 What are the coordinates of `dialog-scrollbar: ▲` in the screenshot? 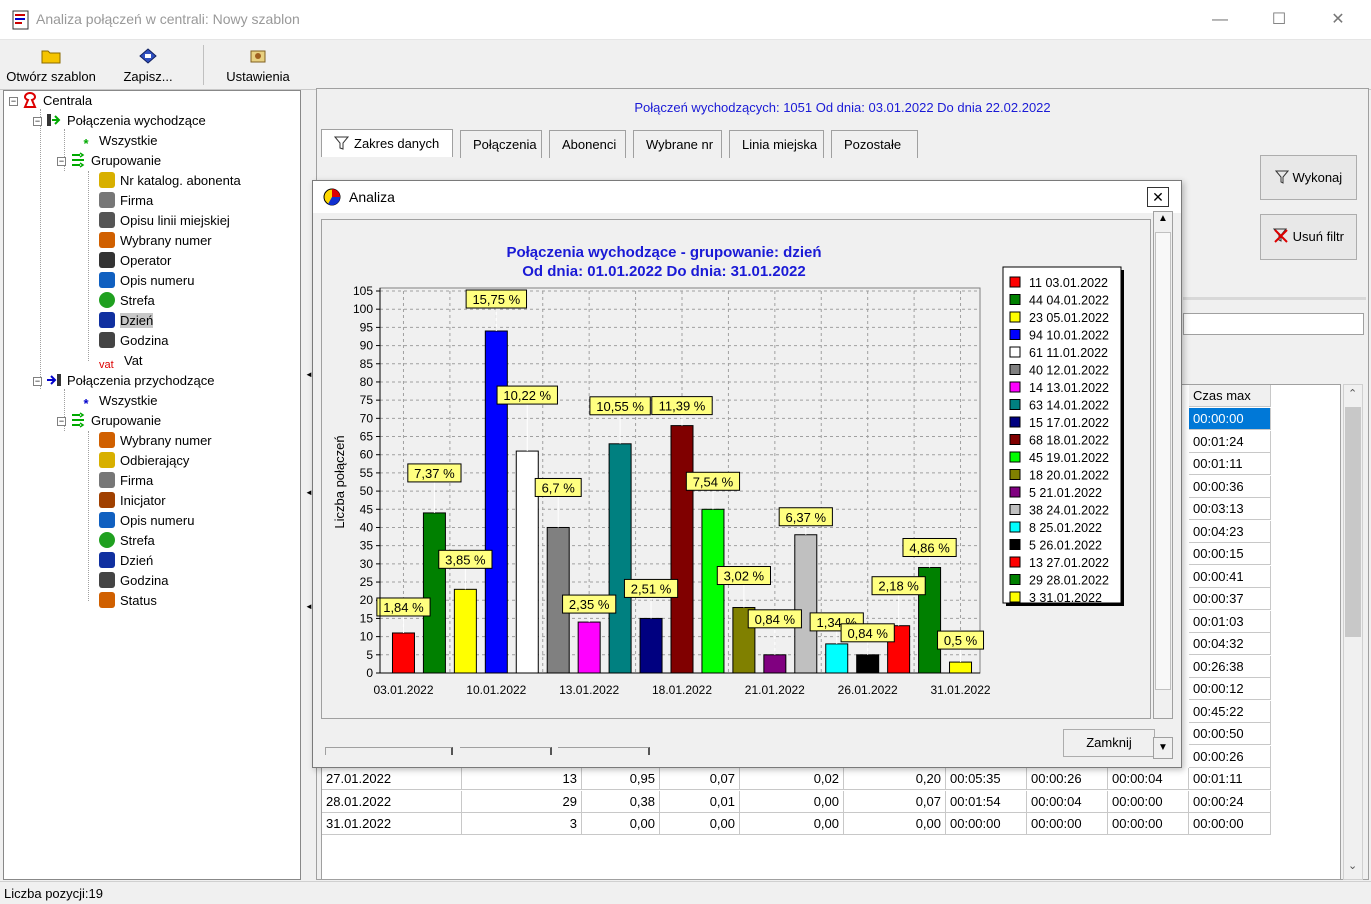 It's located at (1163, 465).